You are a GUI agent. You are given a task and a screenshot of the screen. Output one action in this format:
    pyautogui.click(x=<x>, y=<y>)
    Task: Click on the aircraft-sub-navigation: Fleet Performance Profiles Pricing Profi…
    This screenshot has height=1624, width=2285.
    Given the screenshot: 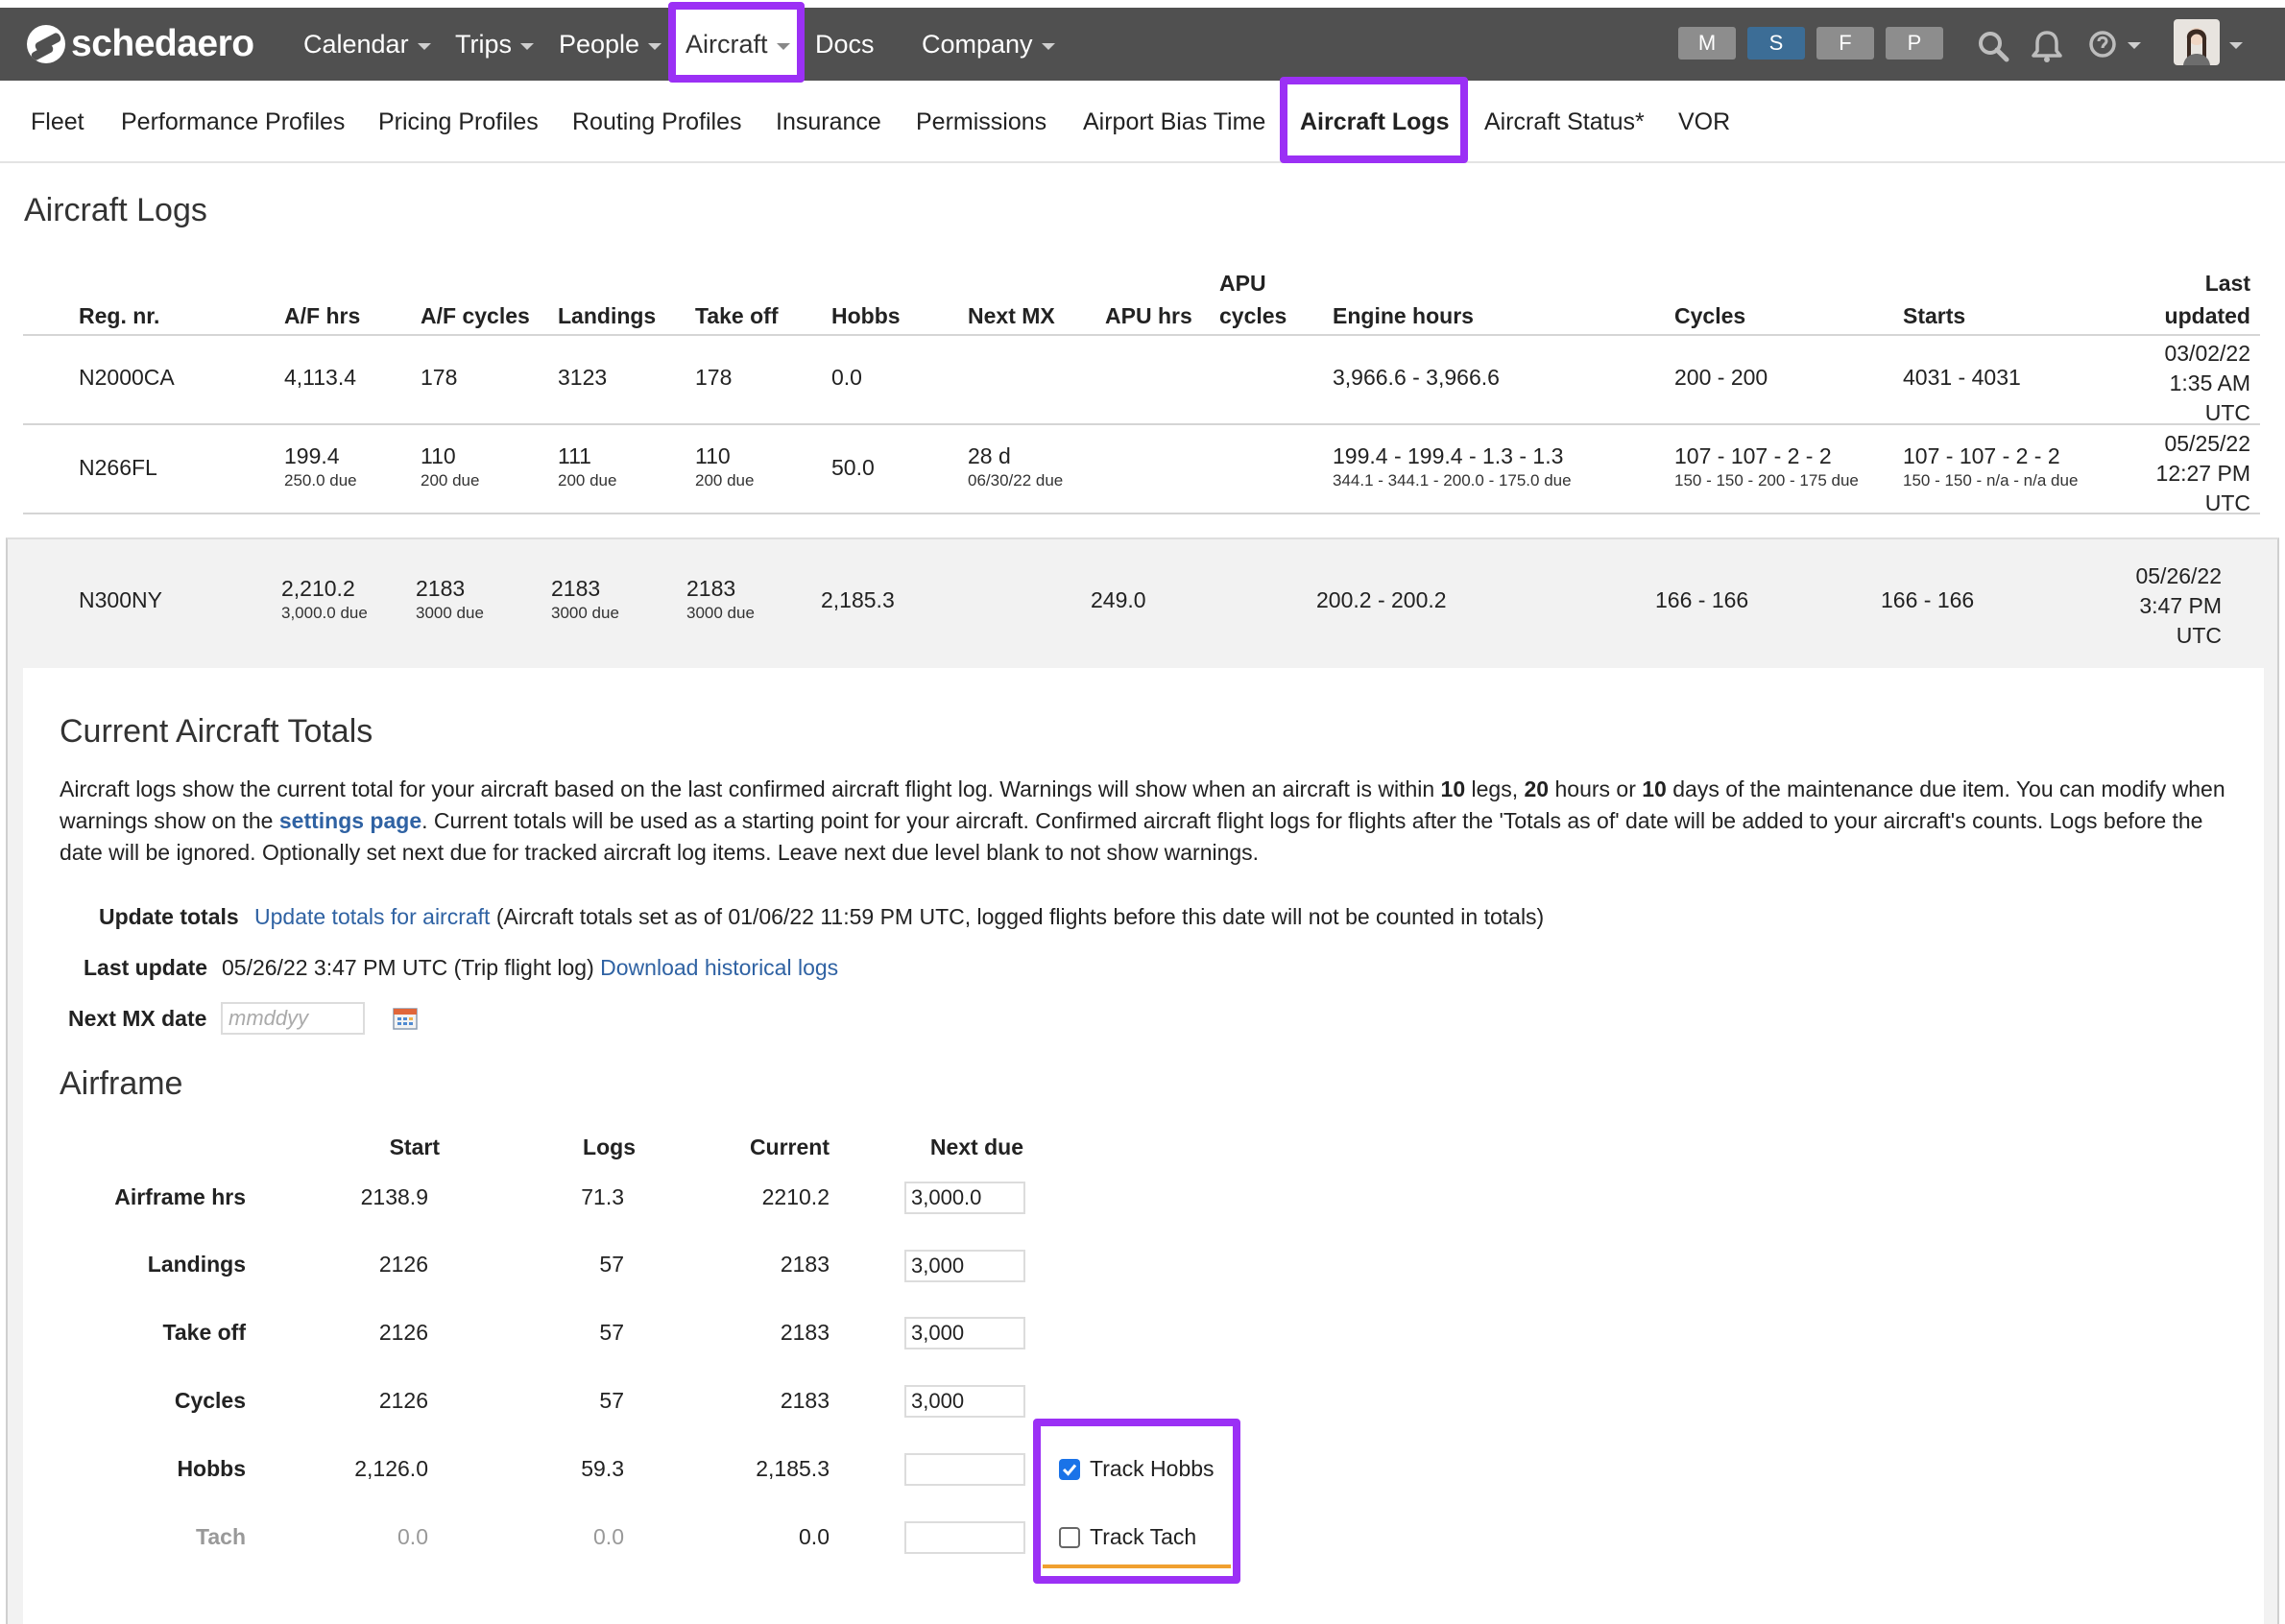 What is the action you would take?
    pyautogui.click(x=1142, y=122)
    